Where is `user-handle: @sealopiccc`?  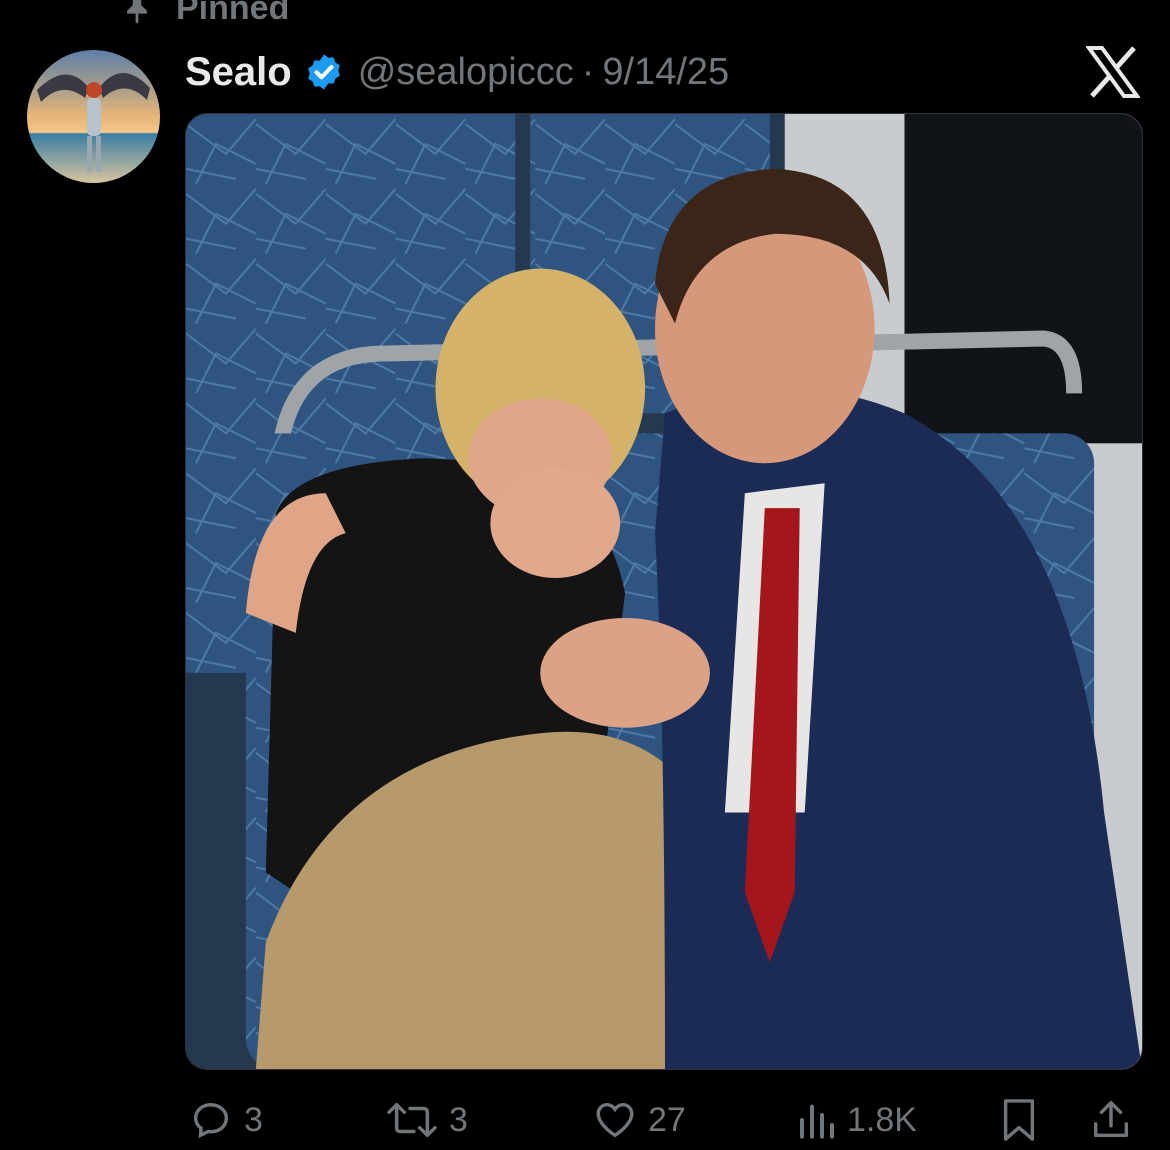 user-handle: @sealopiccc is located at coordinates (466, 72).